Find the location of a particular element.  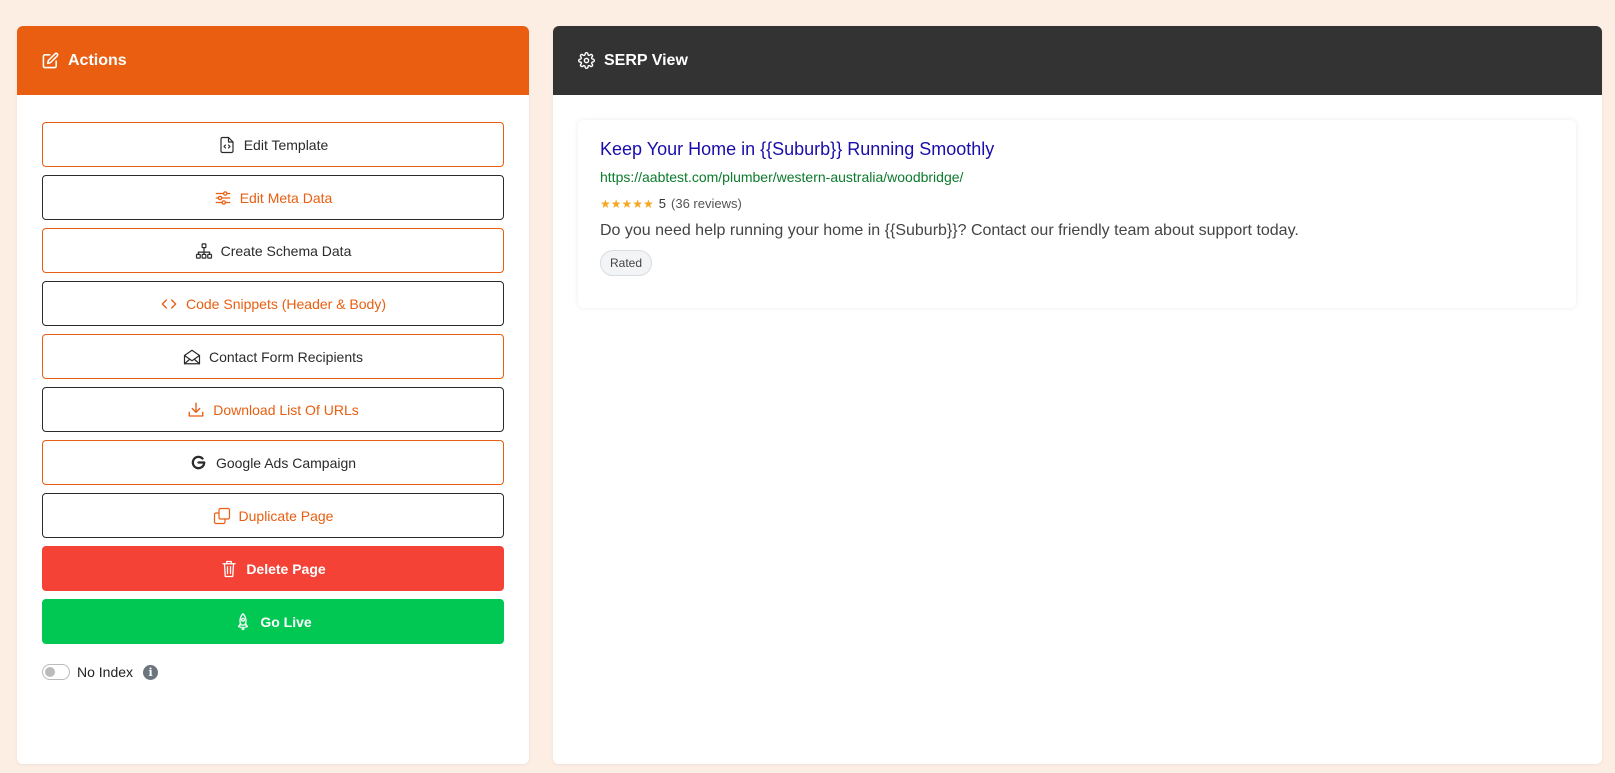

serp-title-header: SERP View is located at coordinates (646, 60).